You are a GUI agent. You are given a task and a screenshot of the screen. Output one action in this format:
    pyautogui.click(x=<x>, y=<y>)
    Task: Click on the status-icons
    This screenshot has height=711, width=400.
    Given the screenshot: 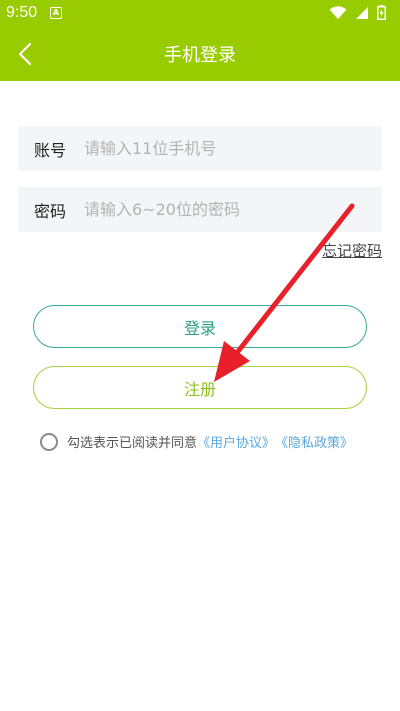 What is the action you would take?
    pyautogui.click(x=357, y=12)
    